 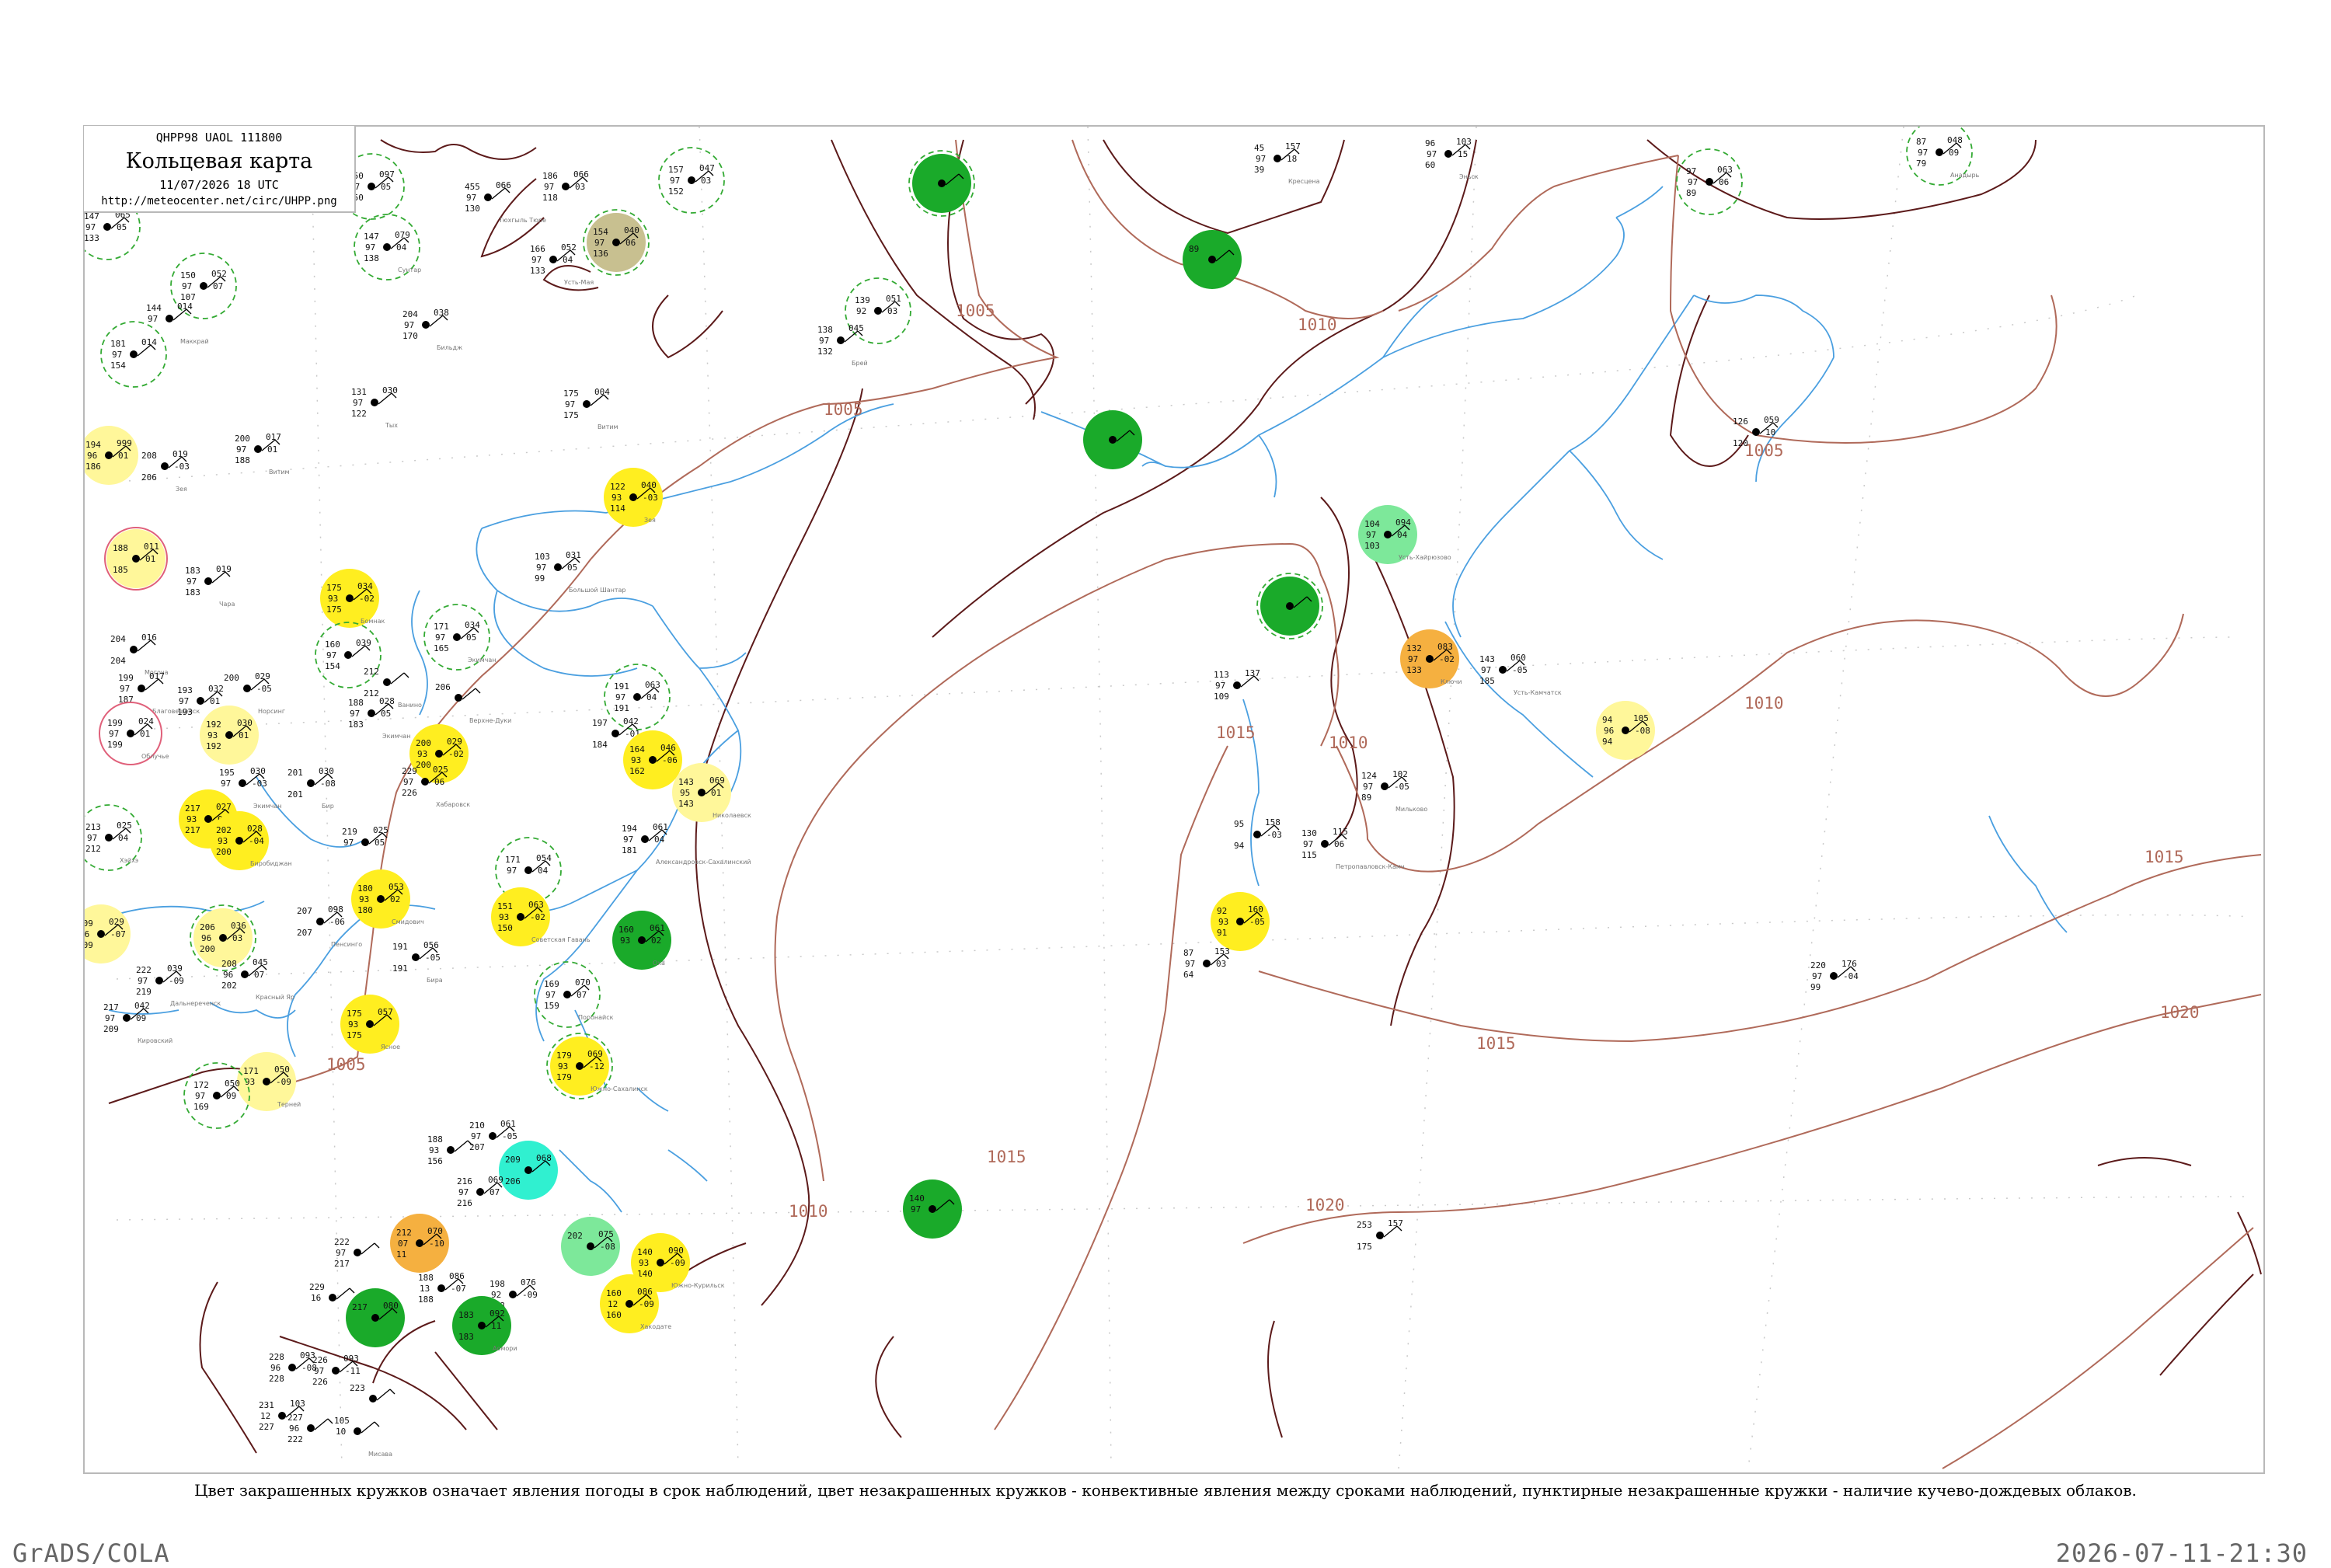 What do you see at coordinates (365, 836) in the screenshot?
I see `station-plot: 219 025 97 05` at bounding box center [365, 836].